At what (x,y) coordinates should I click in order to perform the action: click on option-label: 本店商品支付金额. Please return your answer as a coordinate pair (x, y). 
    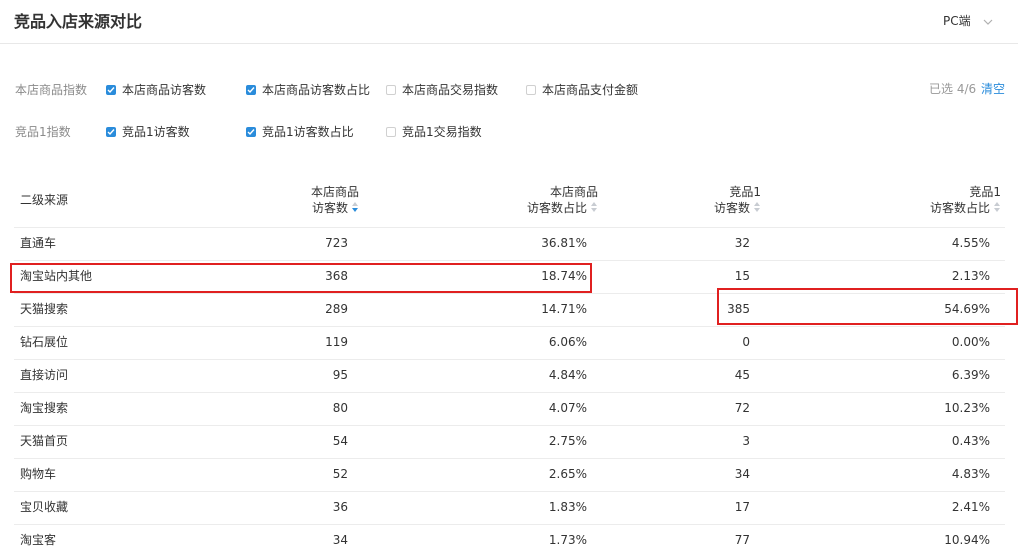
    Looking at the image, I should click on (590, 90).